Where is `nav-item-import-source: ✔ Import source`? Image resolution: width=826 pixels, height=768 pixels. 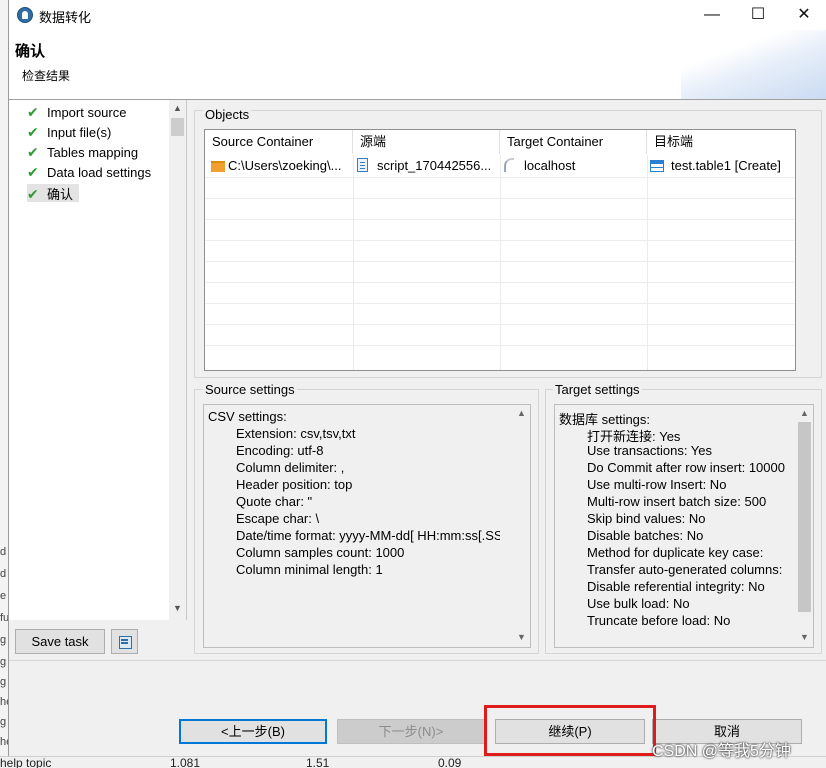
nav-item-import-source: ✔ Import source is located at coordinates (76, 113).